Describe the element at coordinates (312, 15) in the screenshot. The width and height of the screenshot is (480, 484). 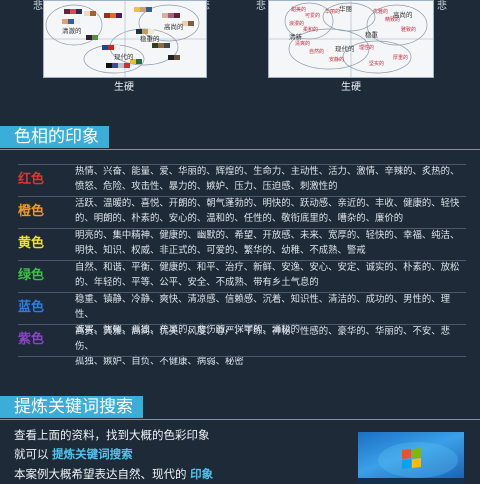
I see `svg-text: 可爱的` at that location.